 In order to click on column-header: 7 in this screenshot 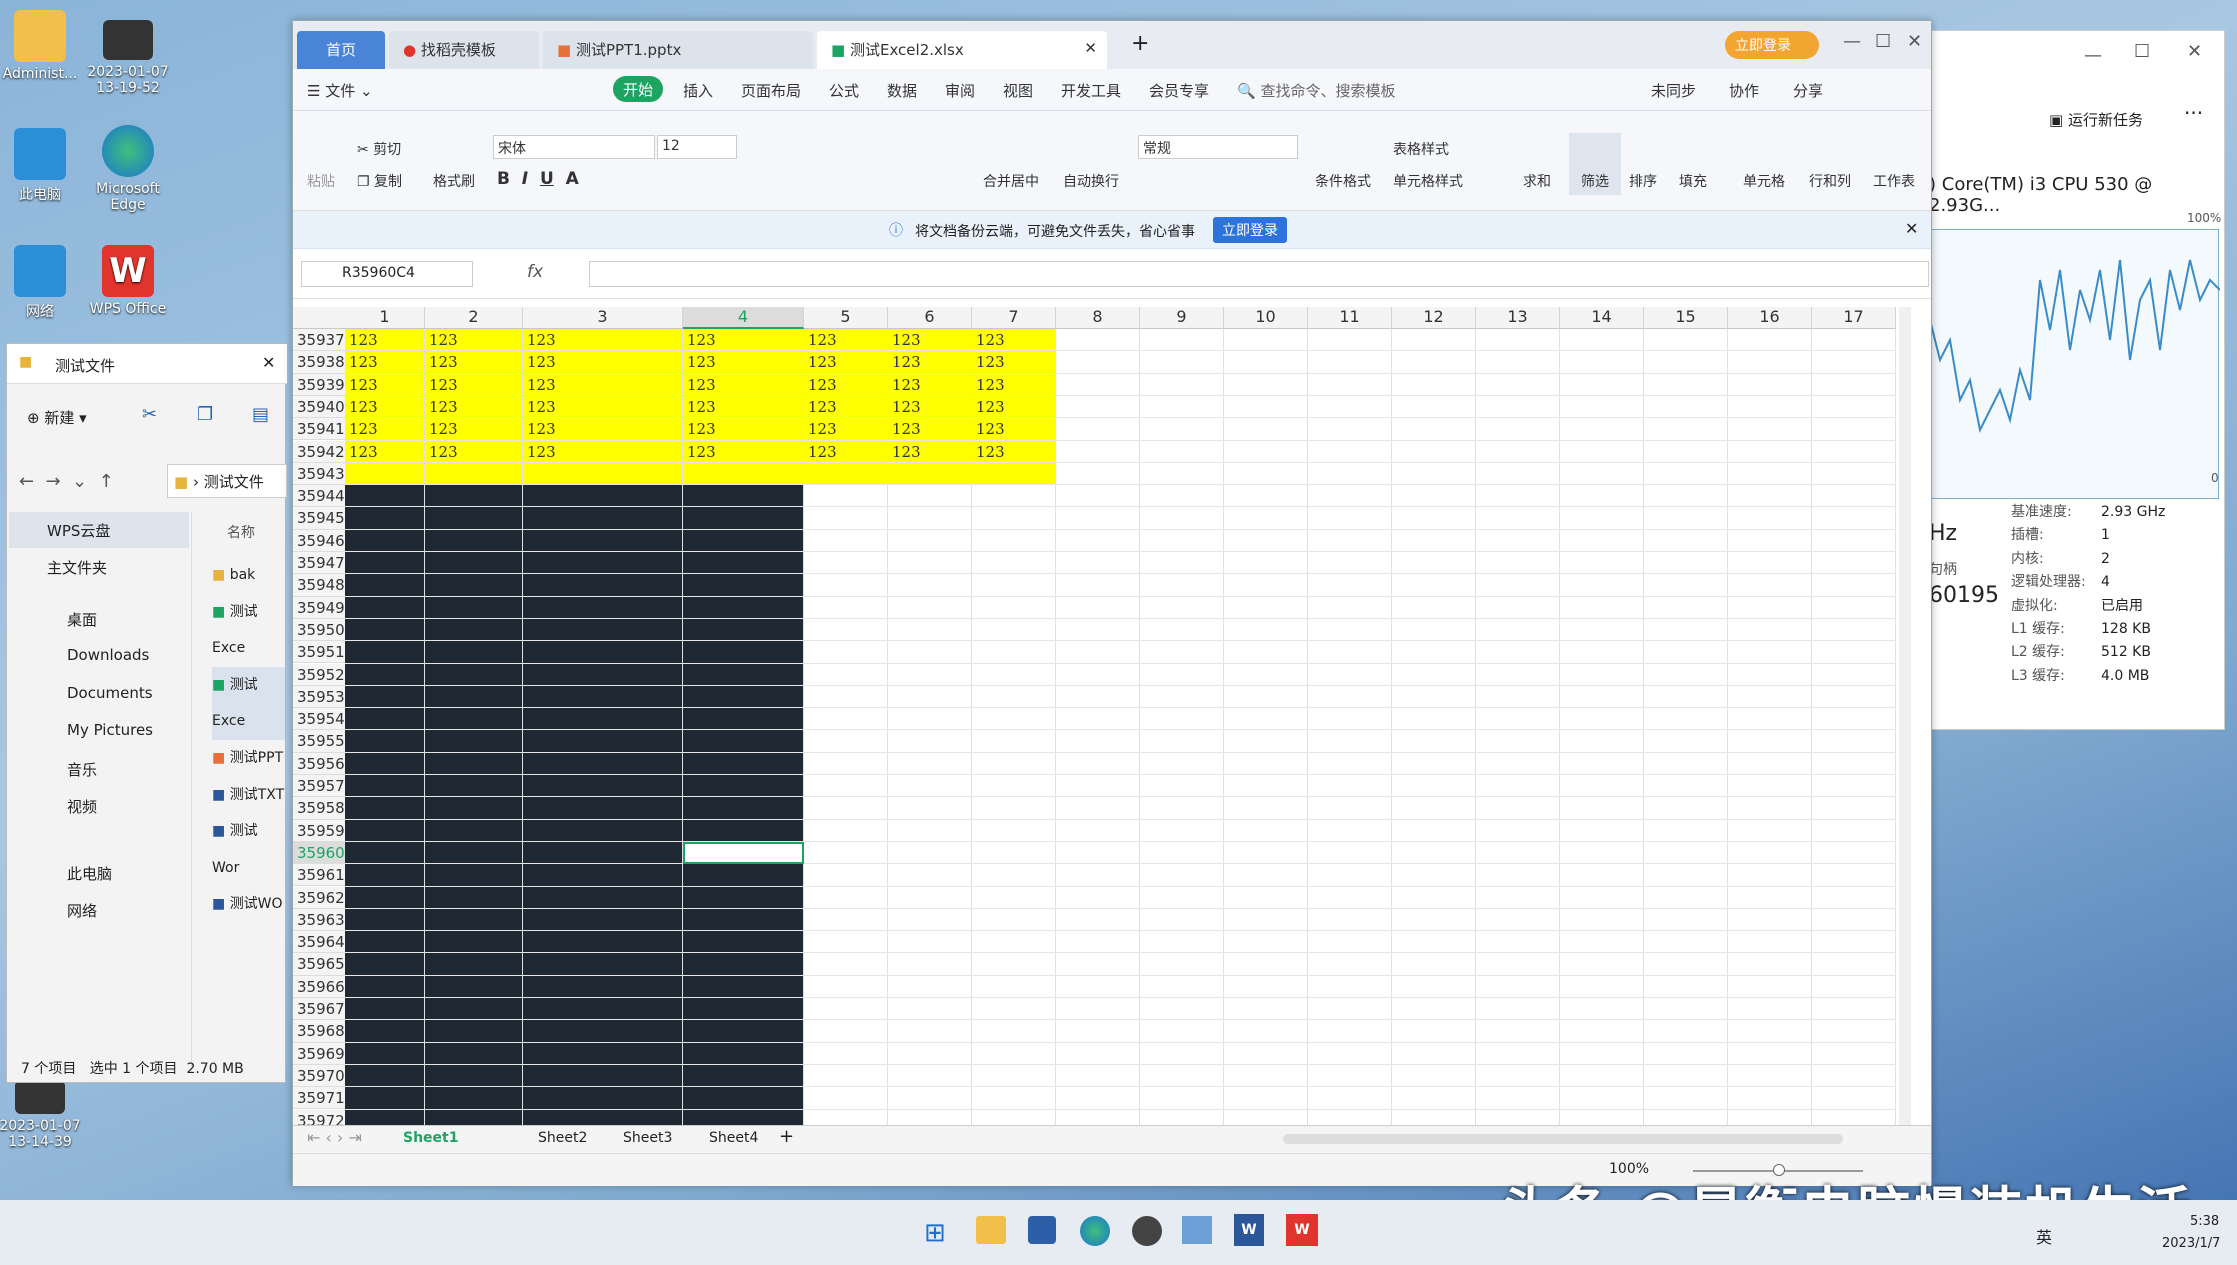, I will do `click(1014, 318)`.